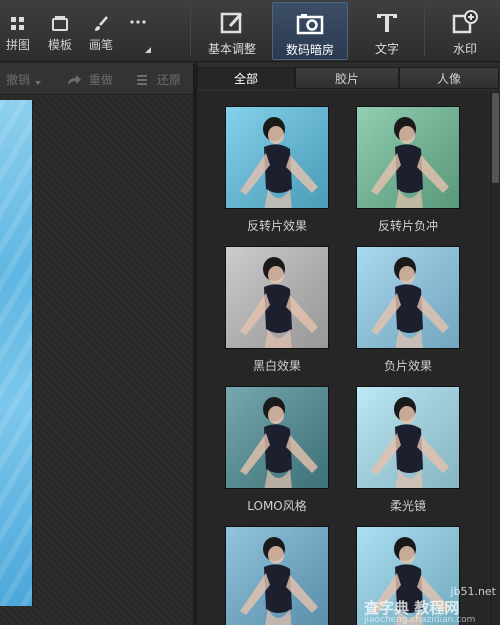 The image size is (500, 625). I want to click on basic-adjust-button: 基本调整, so click(232, 31).